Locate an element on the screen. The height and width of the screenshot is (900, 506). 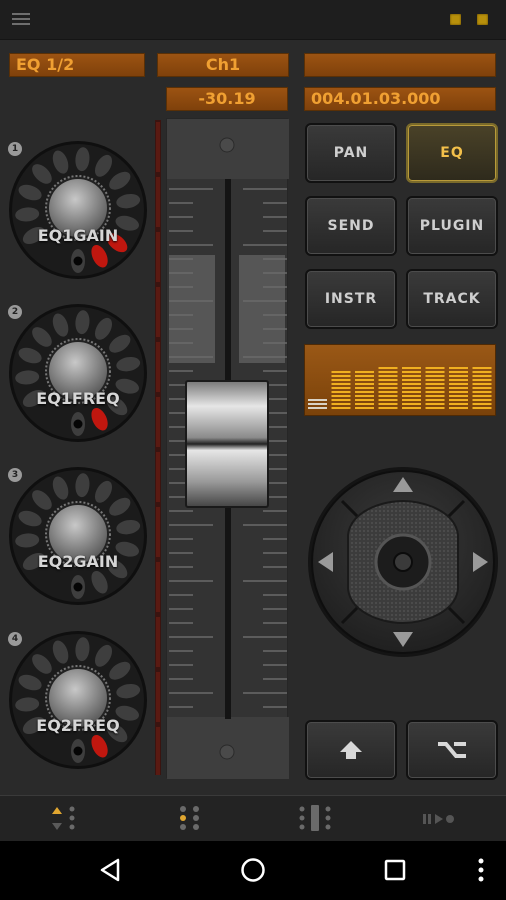
pan-button: PAN is located at coordinates (351, 153).